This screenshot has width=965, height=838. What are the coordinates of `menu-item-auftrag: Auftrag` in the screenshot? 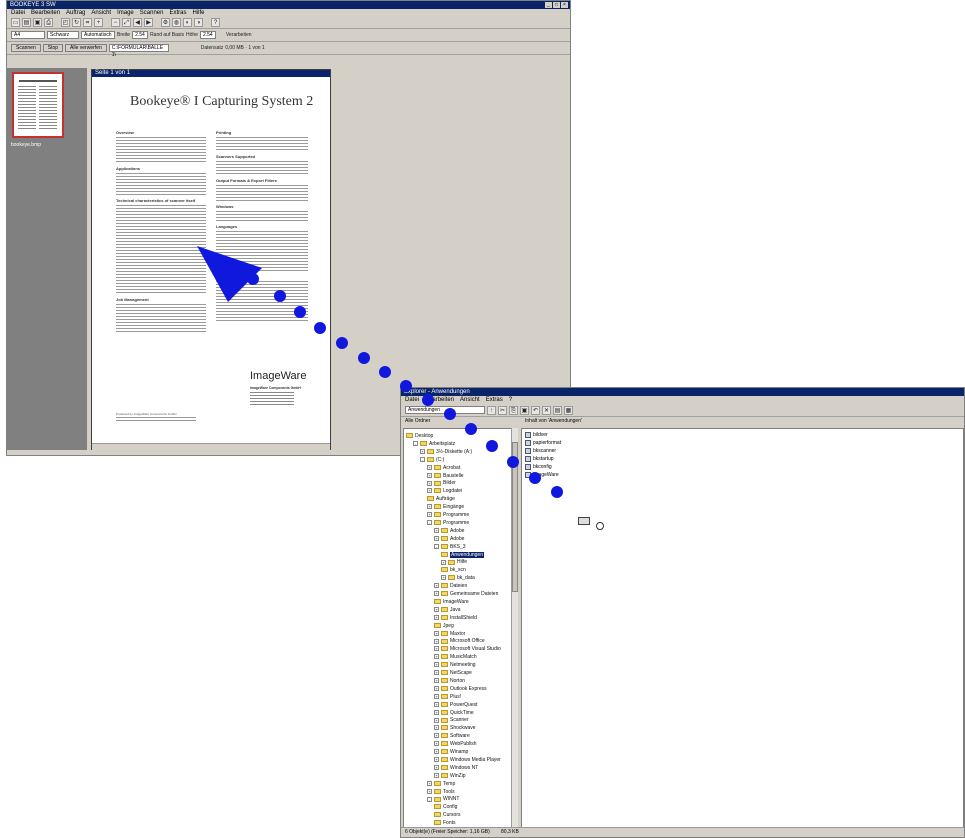 It's located at (75, 13).